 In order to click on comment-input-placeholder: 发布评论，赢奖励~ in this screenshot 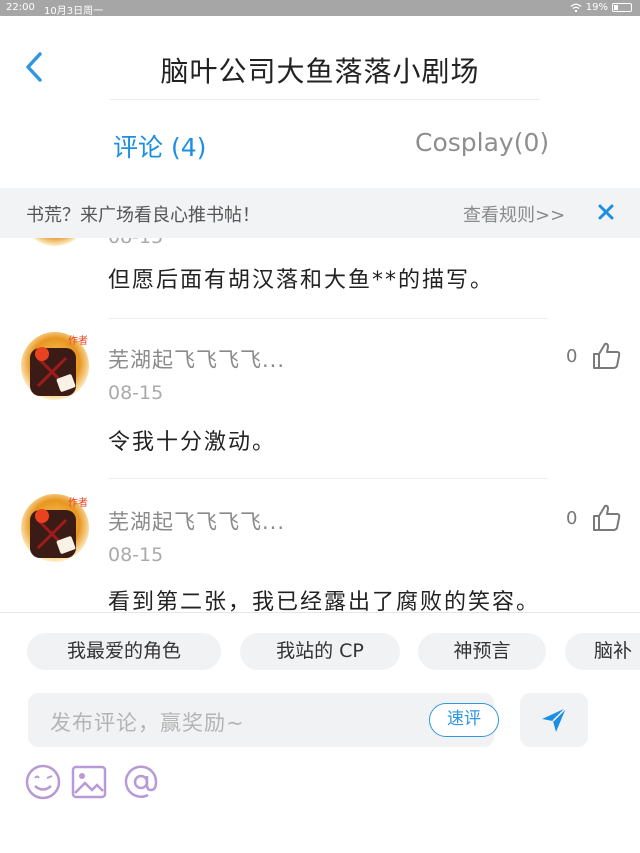, I will do `click(147, 723)`.